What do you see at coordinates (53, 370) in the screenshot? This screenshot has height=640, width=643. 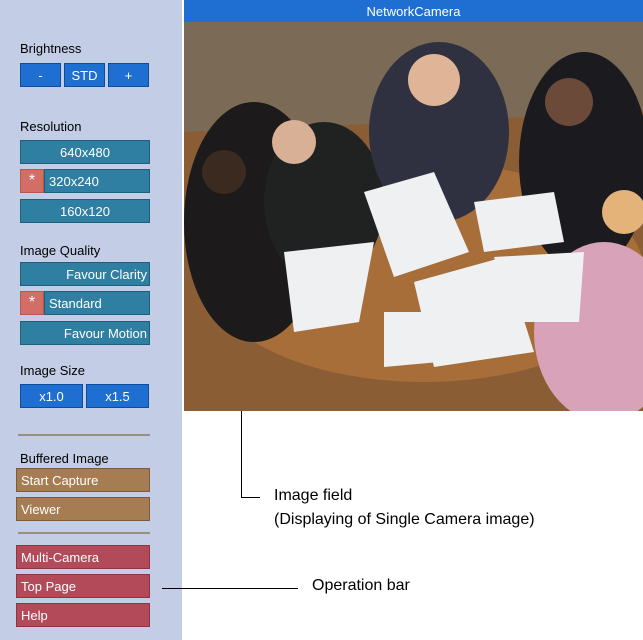 I see `image-size-label: Image Size` at bounding box center [53, 370].